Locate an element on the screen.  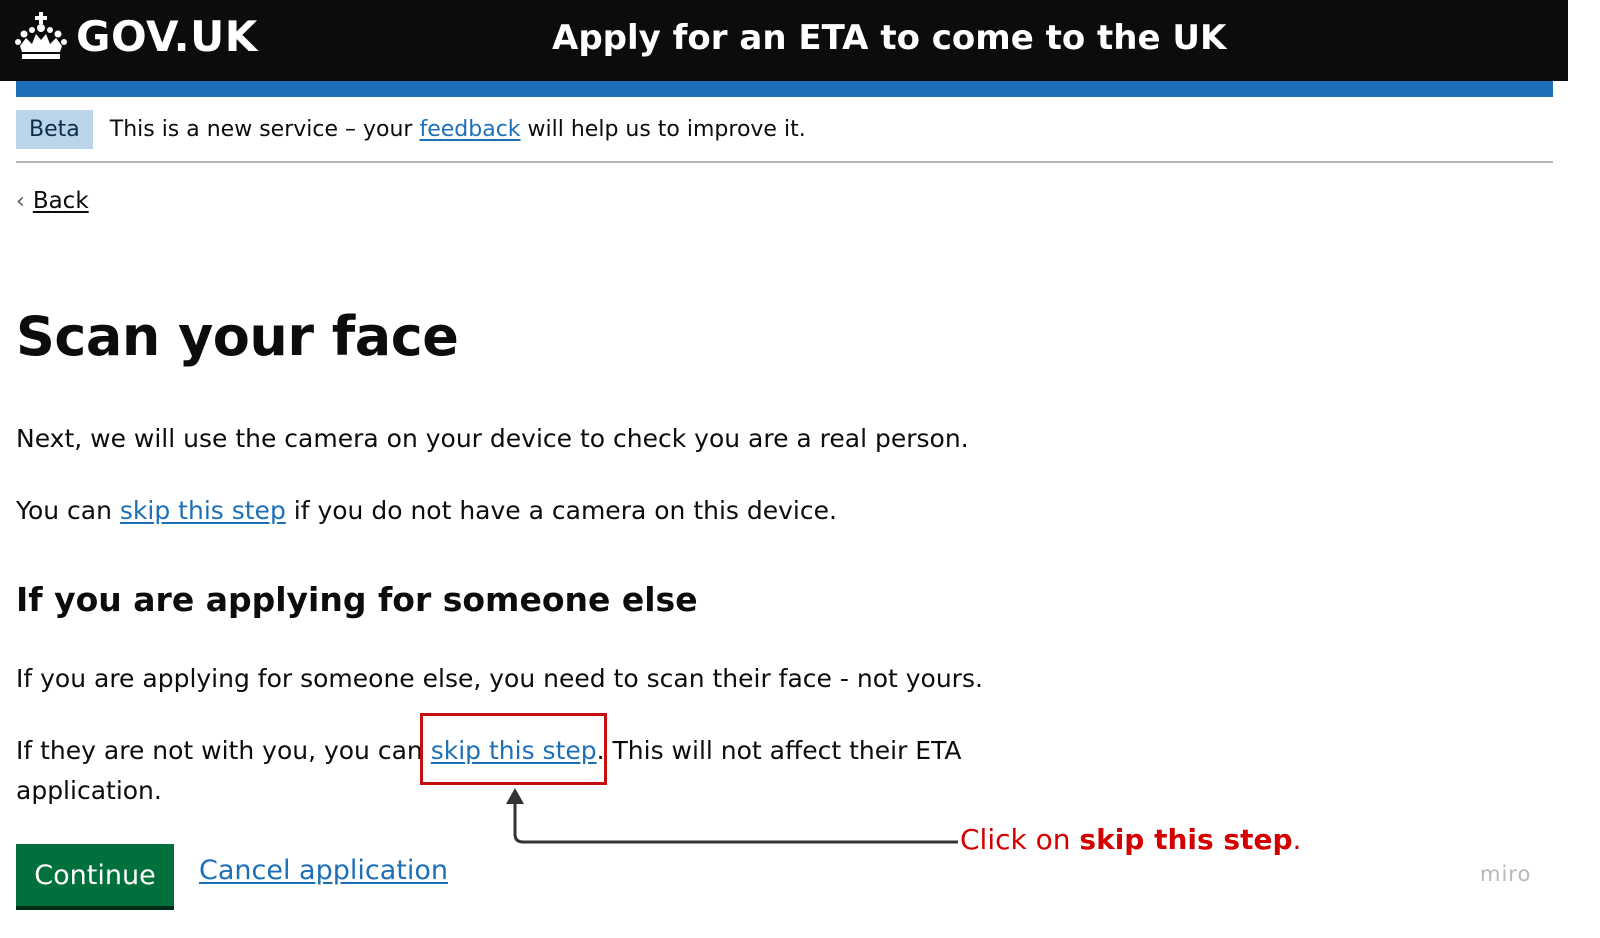
continue-button: Continue is located at coordinates (95, 875).